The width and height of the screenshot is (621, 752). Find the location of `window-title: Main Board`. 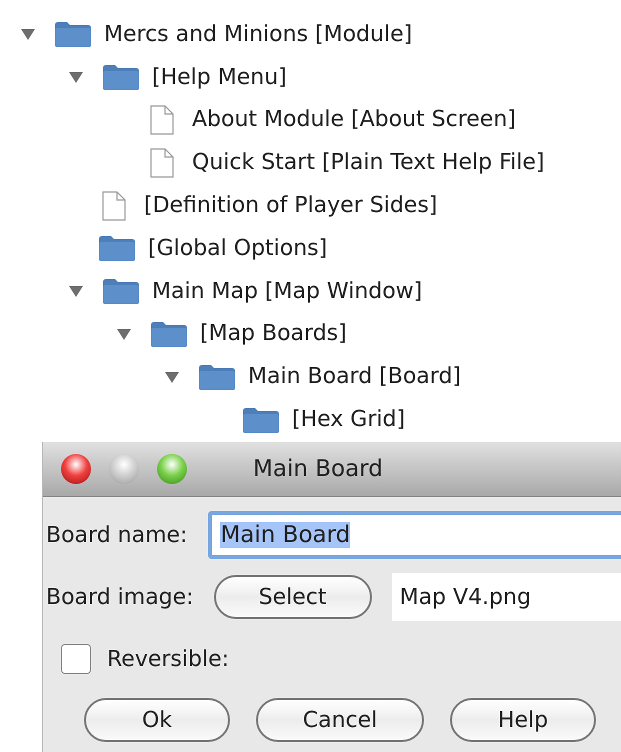

window-title: Main Board is located at coordinates (318, 469).